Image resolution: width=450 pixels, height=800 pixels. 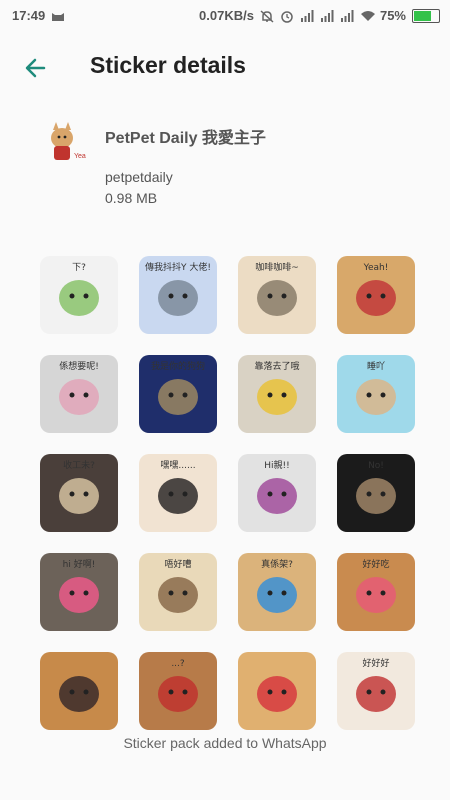 I want to click on sticker-cell: No!, so click(x=375, y=492).